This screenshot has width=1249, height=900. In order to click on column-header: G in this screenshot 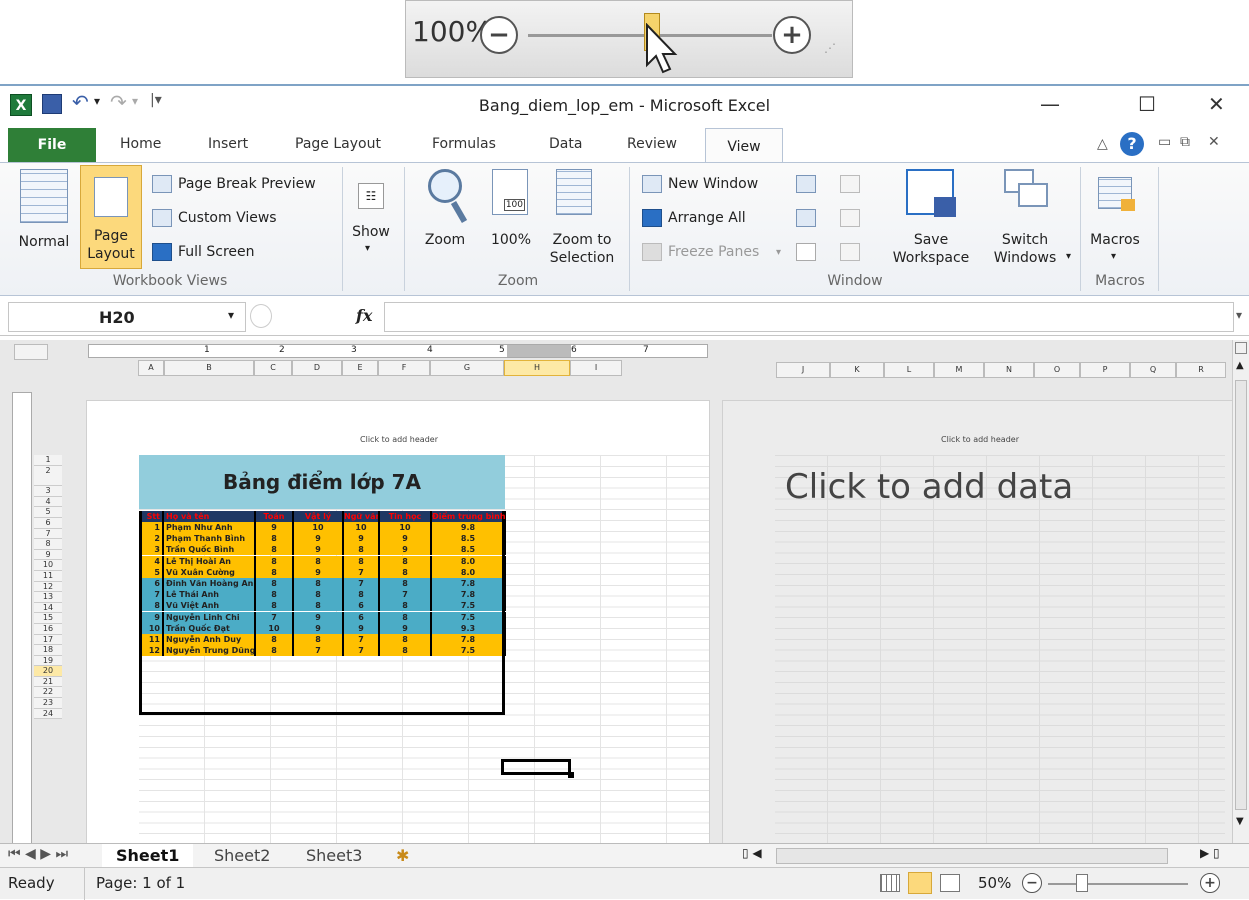, I will do `click(467, 368)`.